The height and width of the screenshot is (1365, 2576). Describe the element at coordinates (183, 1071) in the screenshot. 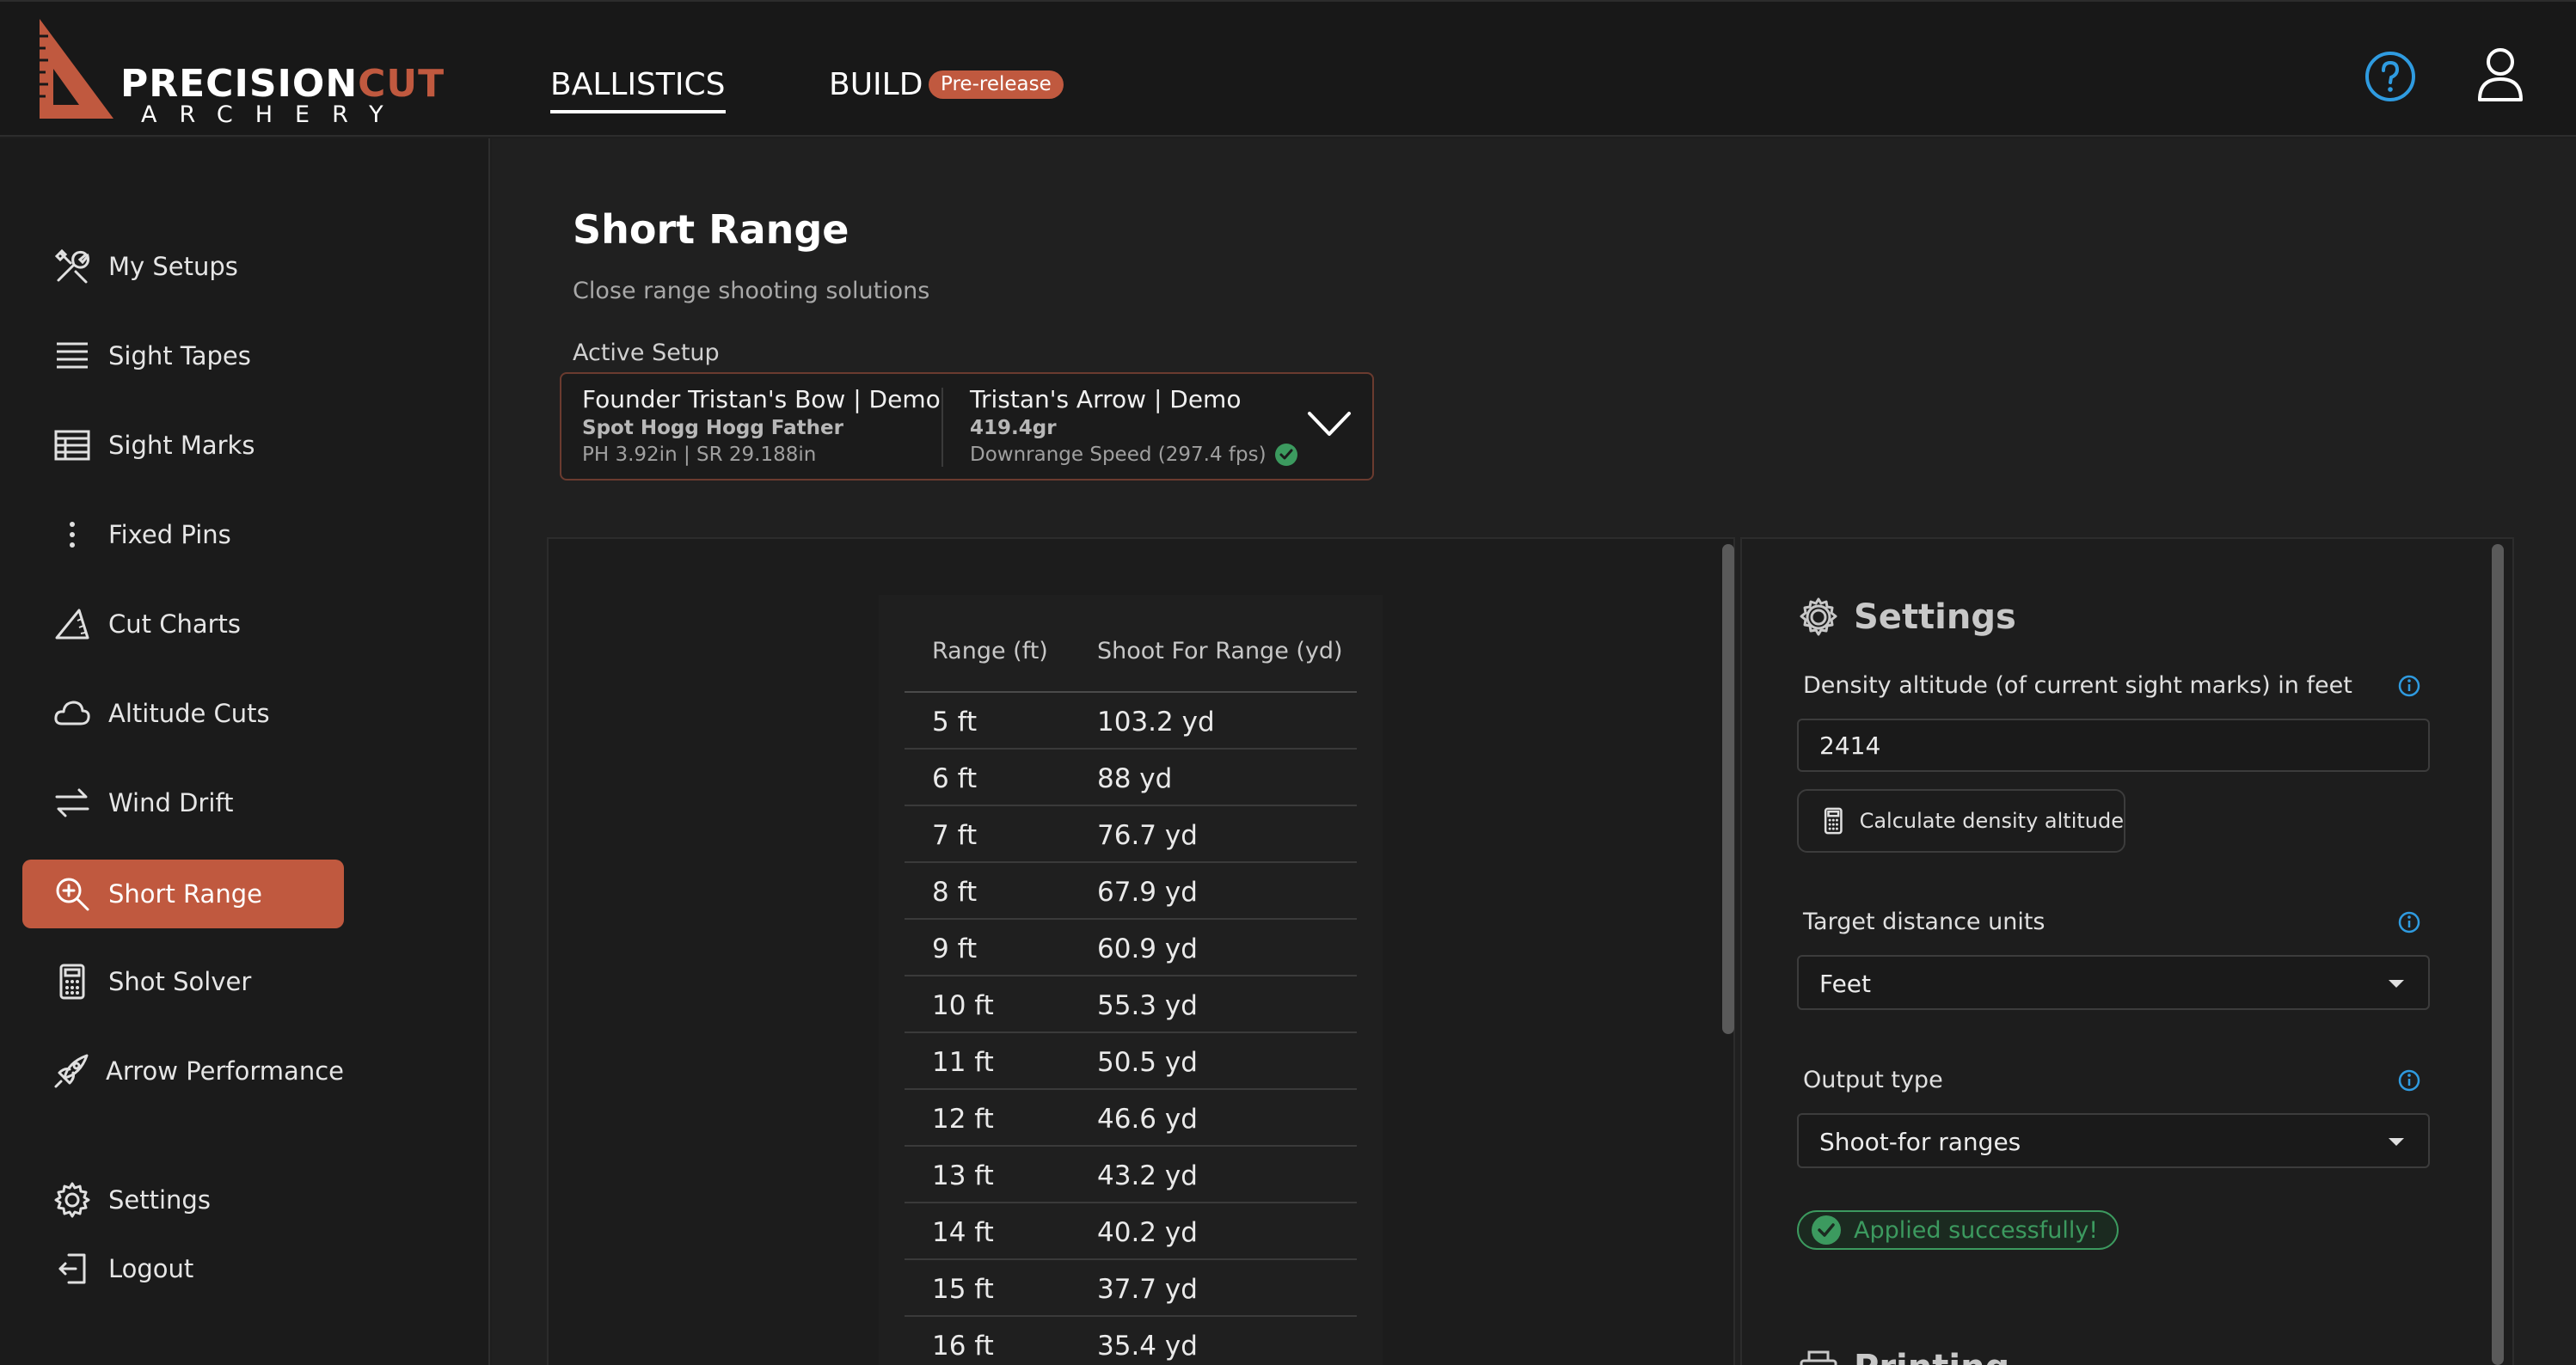

I see `sidebar-item-arrow-performance: Arrow Performance` at that location.